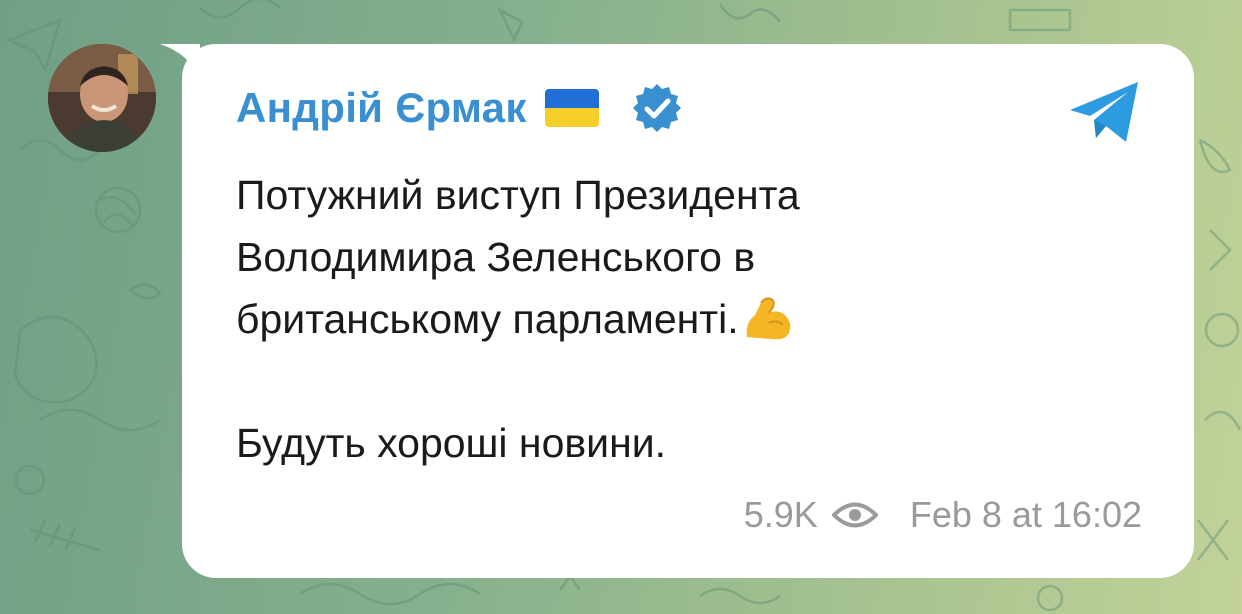  What do you see at coordinates (496, 257) in the screenshot?
I see `message-line: Володимира Зеленського в` at bounding box center [496, 257].